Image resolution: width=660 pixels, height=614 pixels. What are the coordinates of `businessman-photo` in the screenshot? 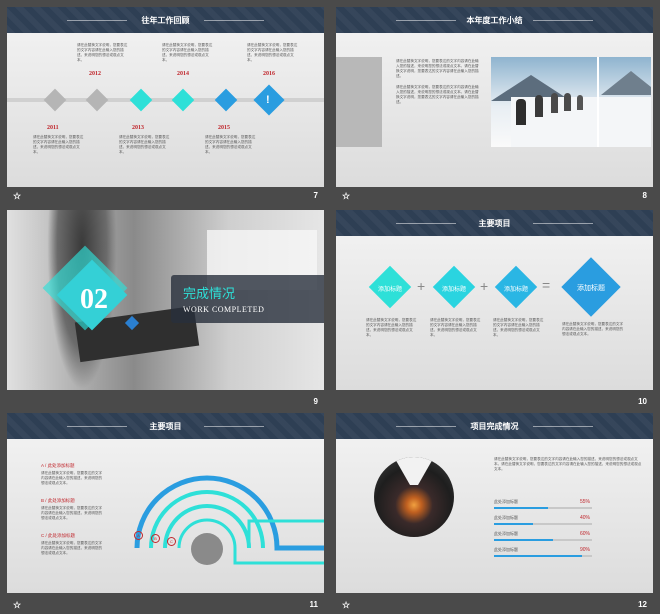 It's located at (414, 497).